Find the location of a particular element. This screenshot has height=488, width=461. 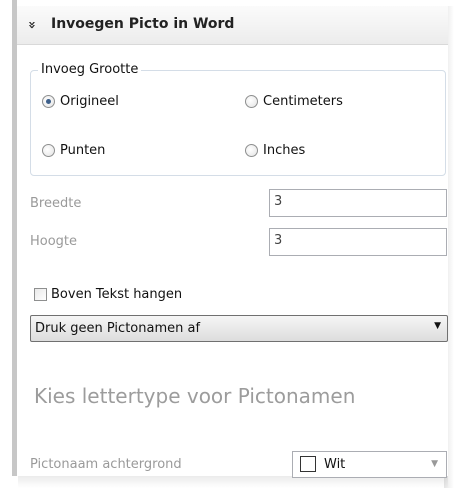

hang-above-text-label: Boven Tekst hangen is located at coordinates (117, 294).